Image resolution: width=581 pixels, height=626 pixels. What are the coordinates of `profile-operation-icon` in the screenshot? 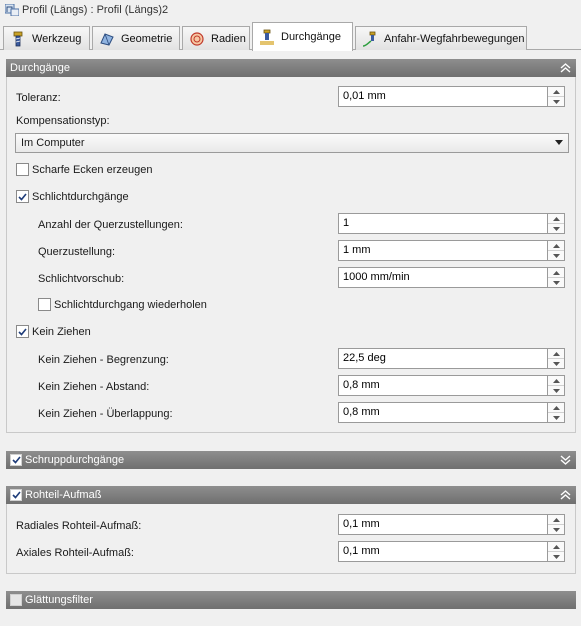 It's located at (12, 10).